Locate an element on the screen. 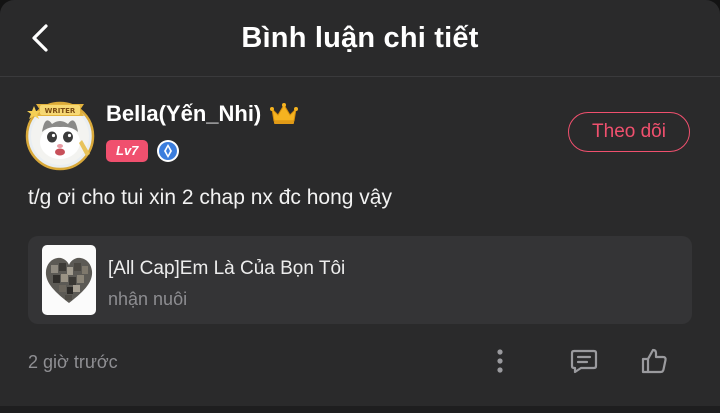 The width and height of the screenshot is (720, 413). more-vertical-icon is located at coordinates (500, 361).